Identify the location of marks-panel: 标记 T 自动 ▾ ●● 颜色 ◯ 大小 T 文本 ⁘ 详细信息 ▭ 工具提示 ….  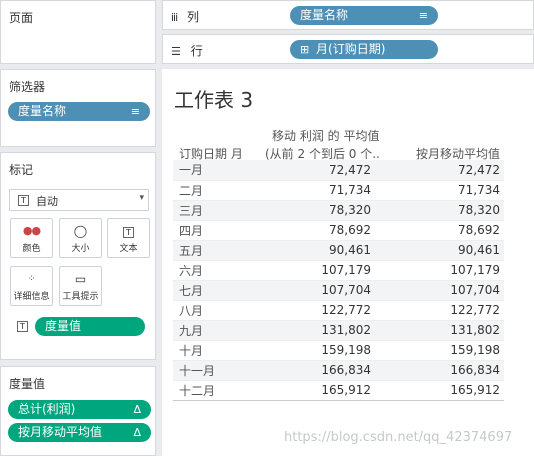
(78, 256).